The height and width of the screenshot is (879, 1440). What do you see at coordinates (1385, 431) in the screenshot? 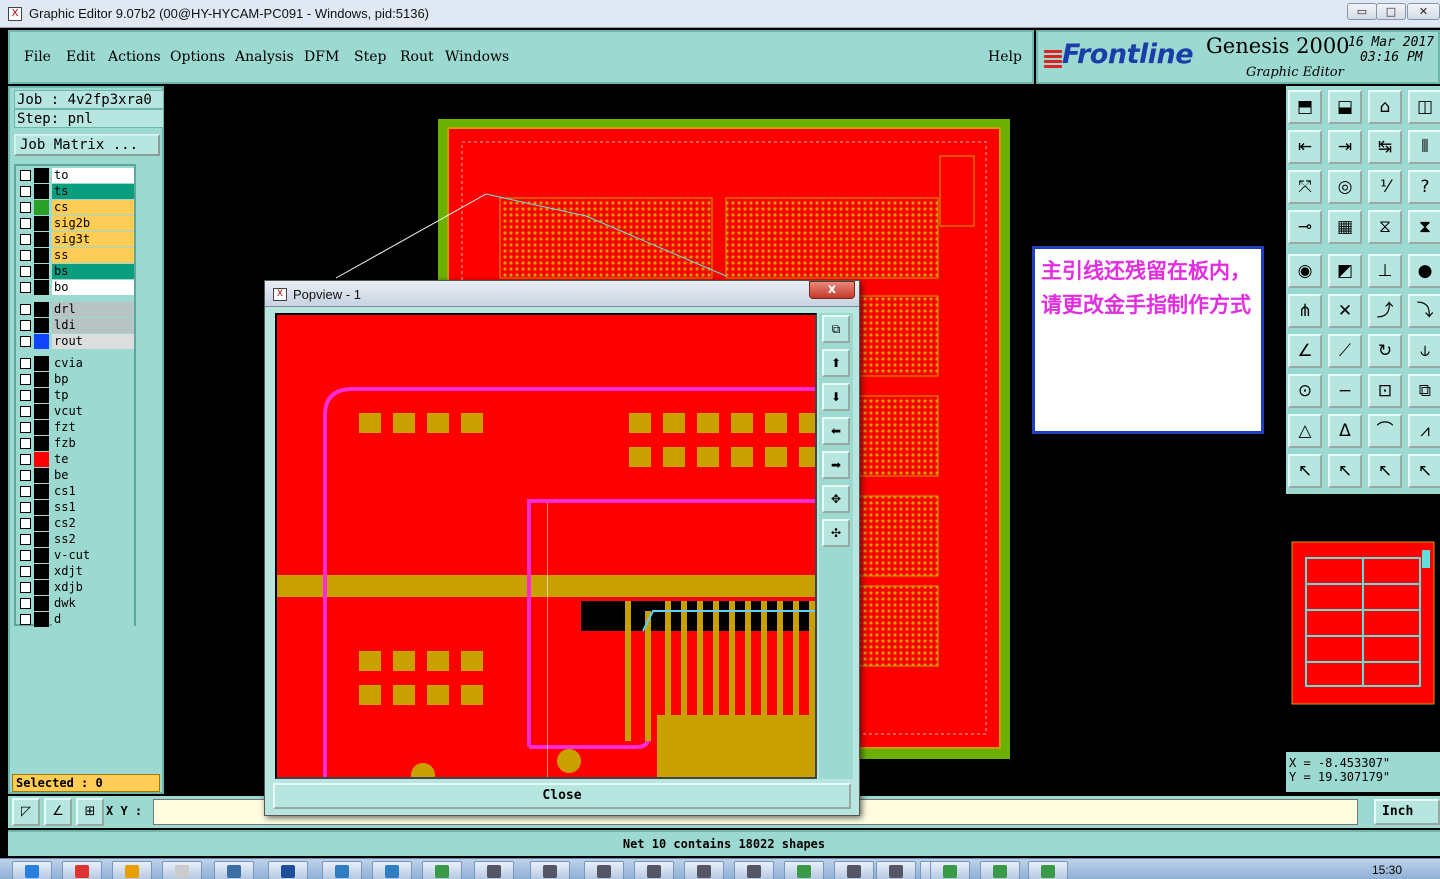
I see `arch-icon: ⌒` at bounding box center [1385, 431].